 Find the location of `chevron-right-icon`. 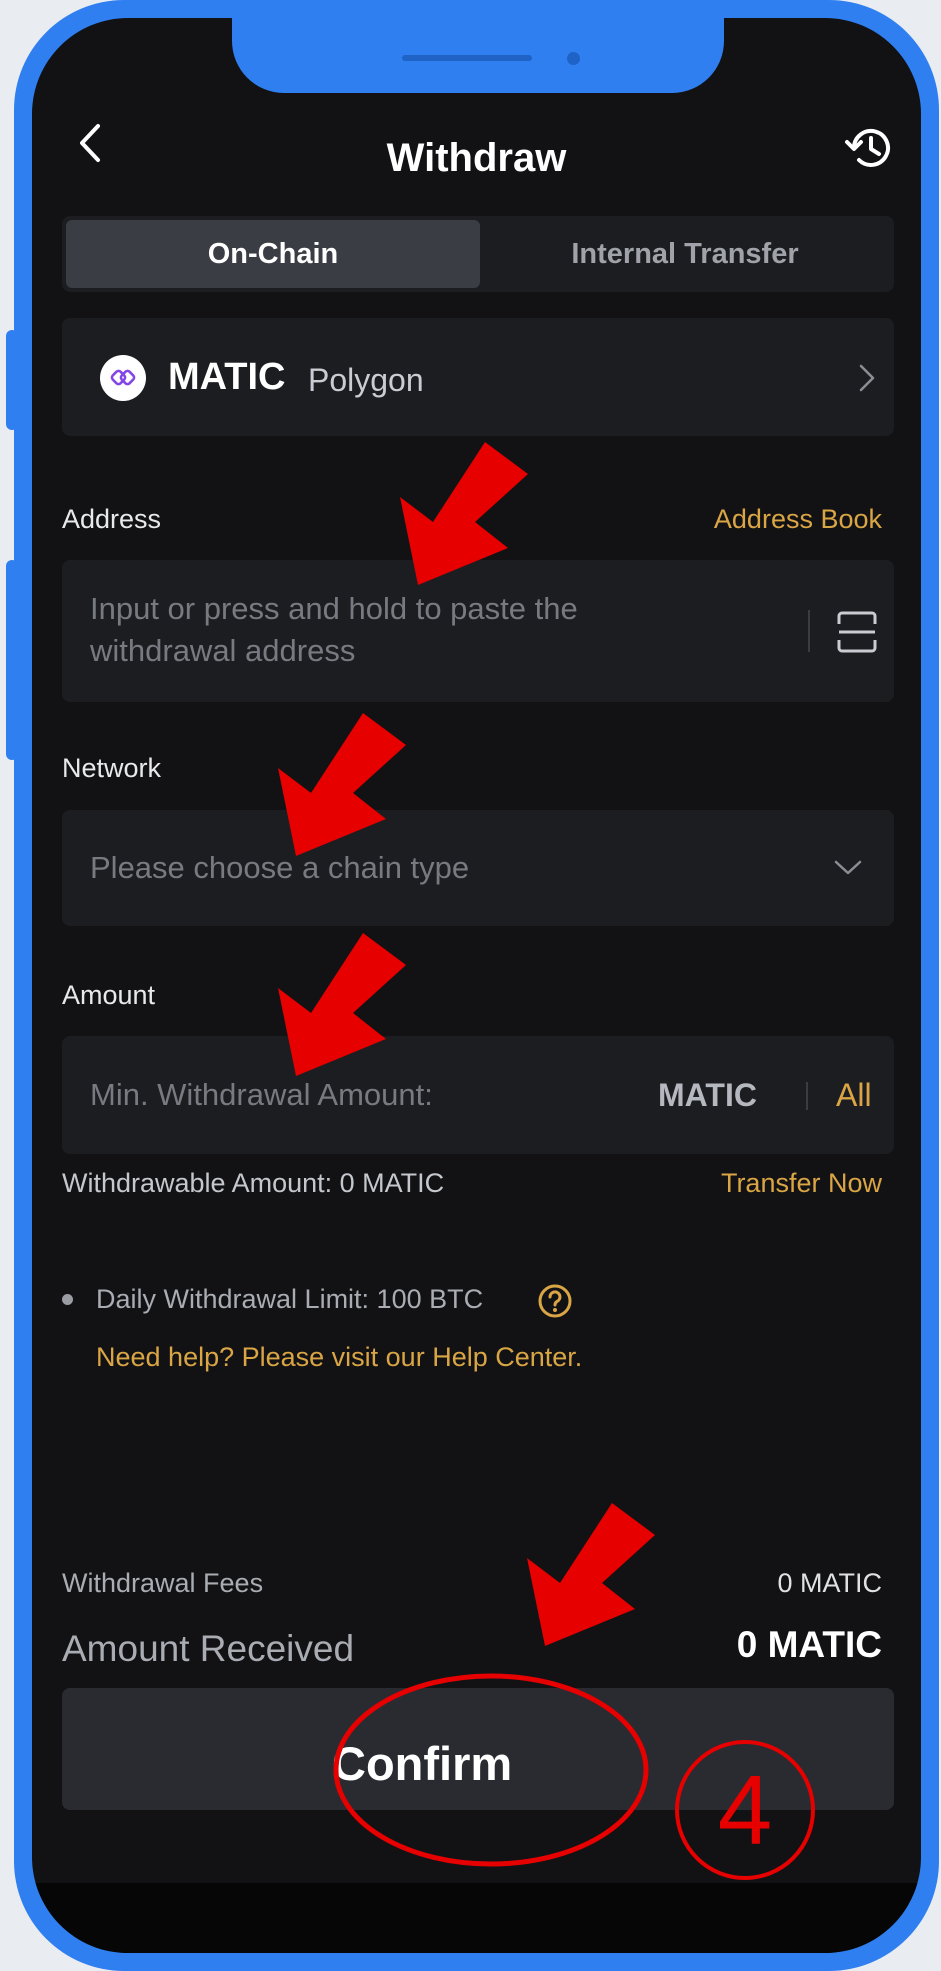

chevron-right-icon is located at coordinates (867, 378).